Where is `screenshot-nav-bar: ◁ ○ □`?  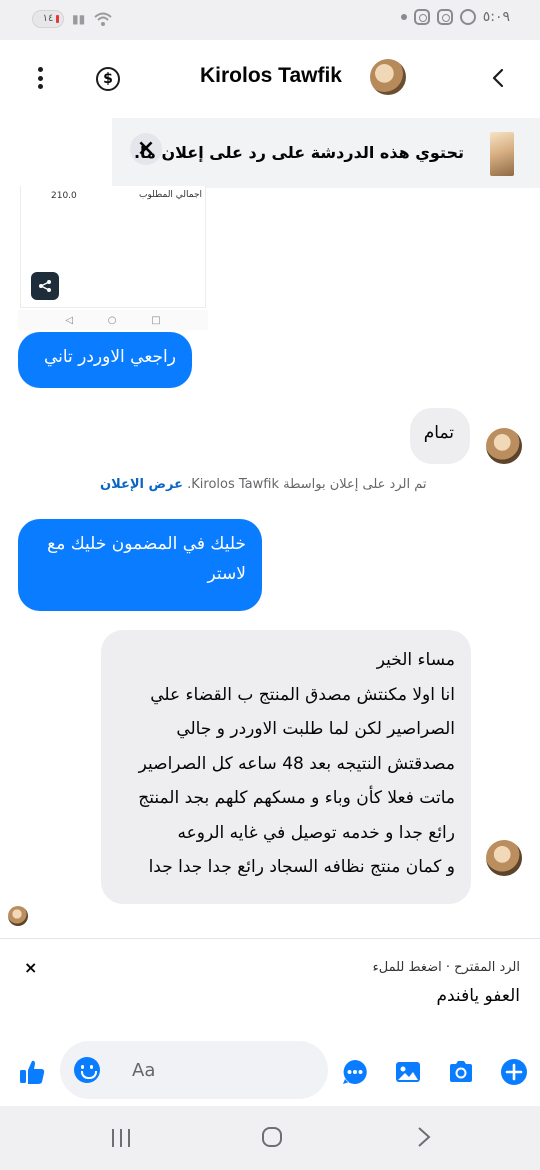 screenshot-nav-bar: ◁ ○ □ is located at coordinates (113, 320).